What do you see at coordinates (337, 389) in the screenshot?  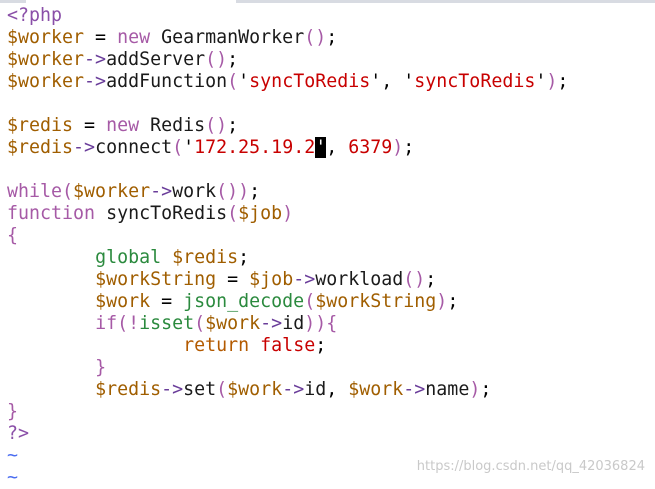 I see `code-token: ,` at bounding box center [337, 389].